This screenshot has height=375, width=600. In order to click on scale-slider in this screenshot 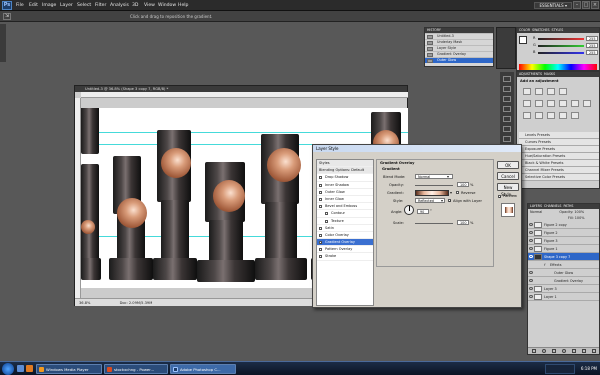, I will do `click(434, 223)`.